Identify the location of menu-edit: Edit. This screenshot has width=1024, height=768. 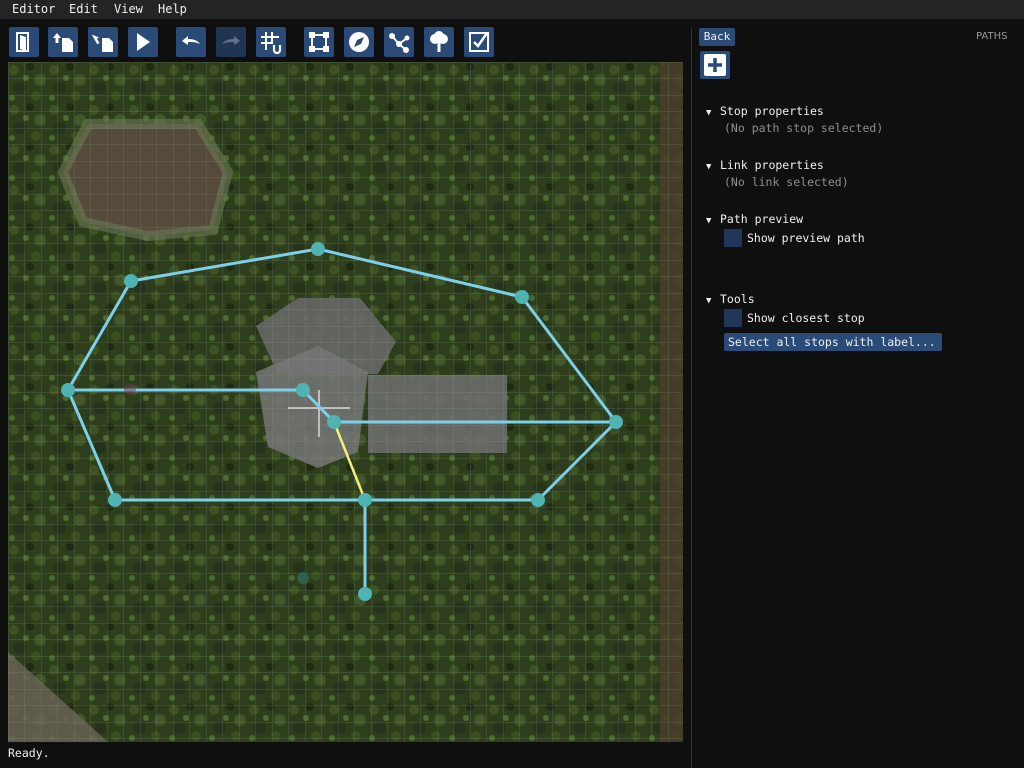
(83, 9).